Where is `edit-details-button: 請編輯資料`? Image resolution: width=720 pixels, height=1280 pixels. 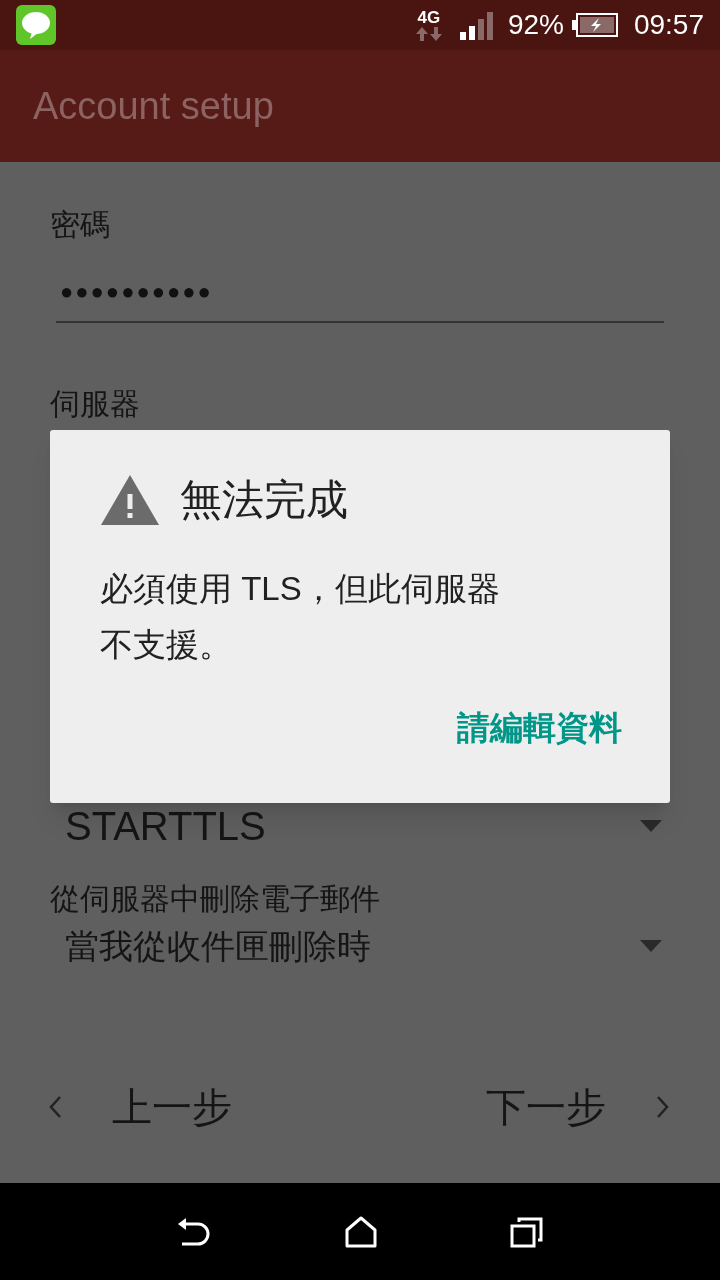
edit-details-button: 請編輯資料 is located at coordinates (539, 728).